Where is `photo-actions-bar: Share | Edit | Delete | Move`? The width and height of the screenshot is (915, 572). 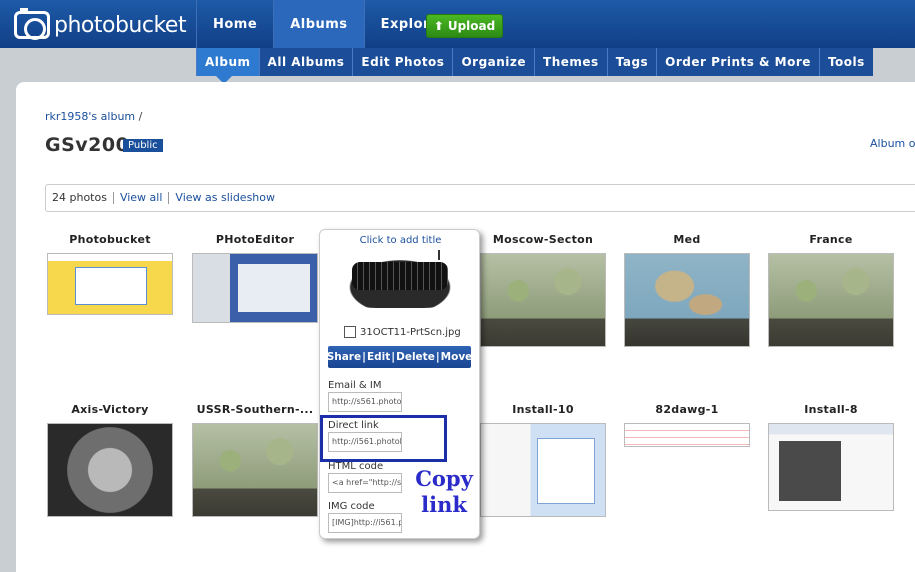
photo-actions-bar: Share | Edit | Delete | Move is located at coordinates (400, 357).